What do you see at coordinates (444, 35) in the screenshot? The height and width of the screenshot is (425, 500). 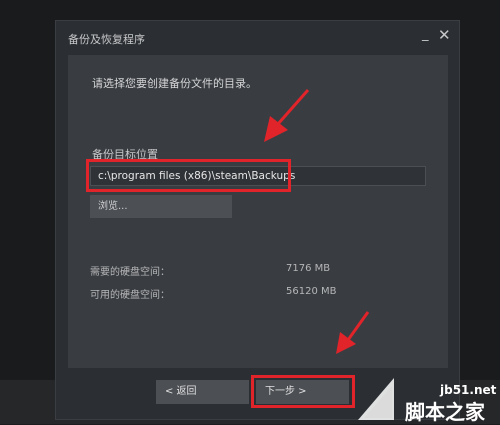 I see `close-icon: ✕` at bounding box center [444, 35].